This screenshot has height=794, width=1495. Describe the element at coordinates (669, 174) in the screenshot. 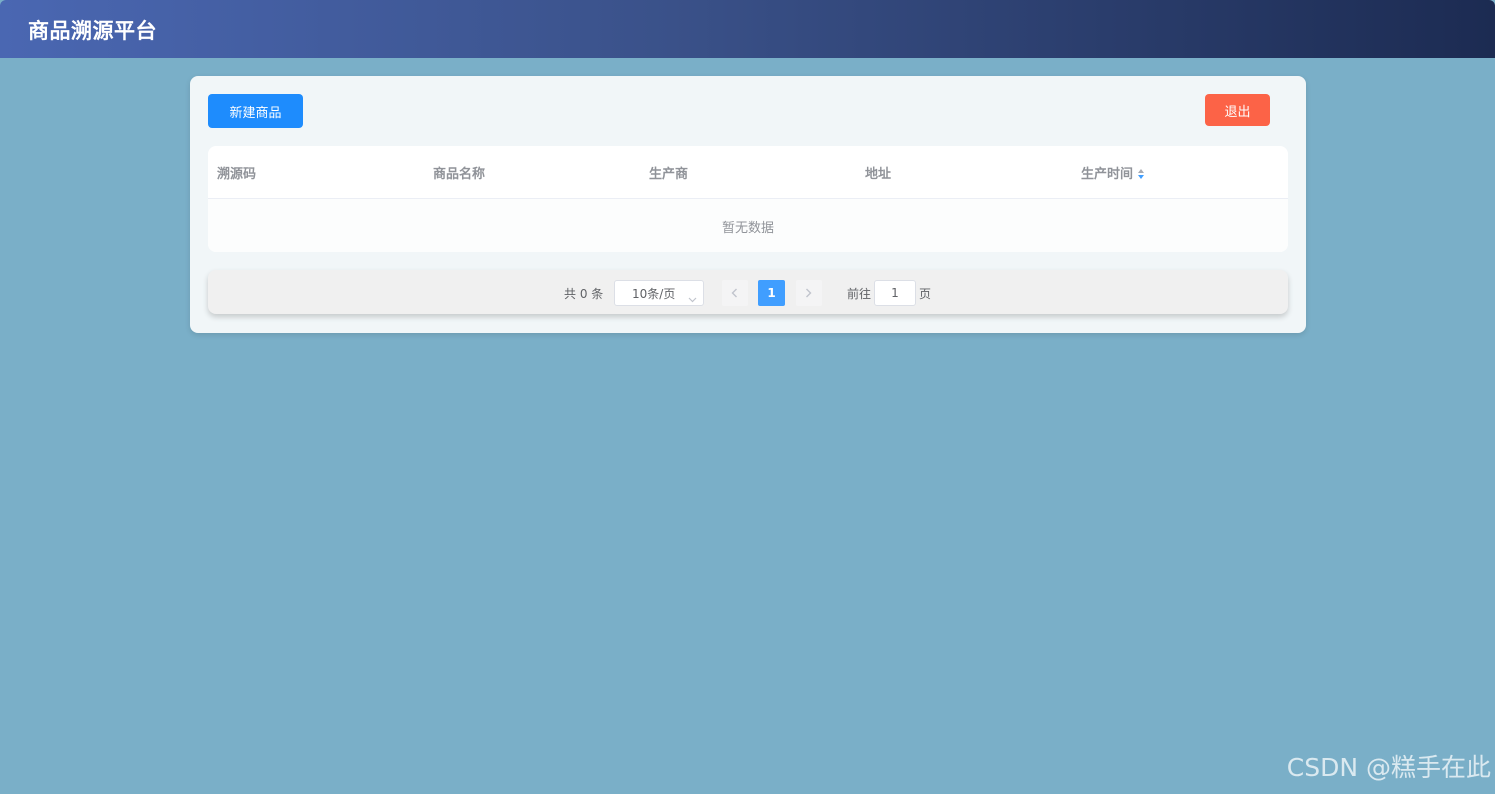

I see `column-header-manufacturer: 生产商` at that location.